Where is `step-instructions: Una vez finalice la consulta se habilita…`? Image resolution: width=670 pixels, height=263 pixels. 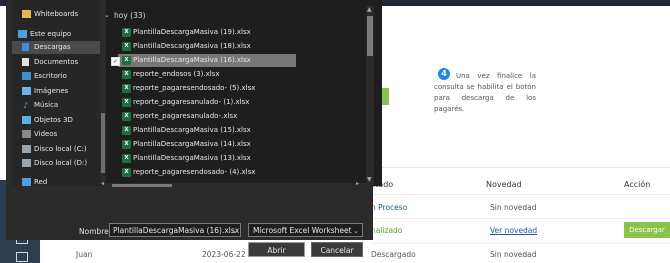
step-instructions: Una vez finalice la consulta se habilita… is located at coordinates (485, 92).